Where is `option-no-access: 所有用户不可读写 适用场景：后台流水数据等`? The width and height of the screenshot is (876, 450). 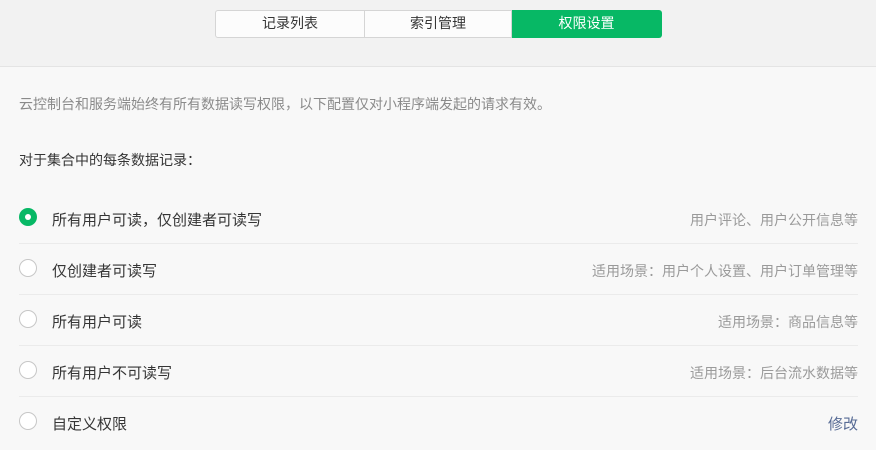
option-no-access: 所有用户不可读写 适用场景：后台流水数据等 is located at coordinates (438, 371).